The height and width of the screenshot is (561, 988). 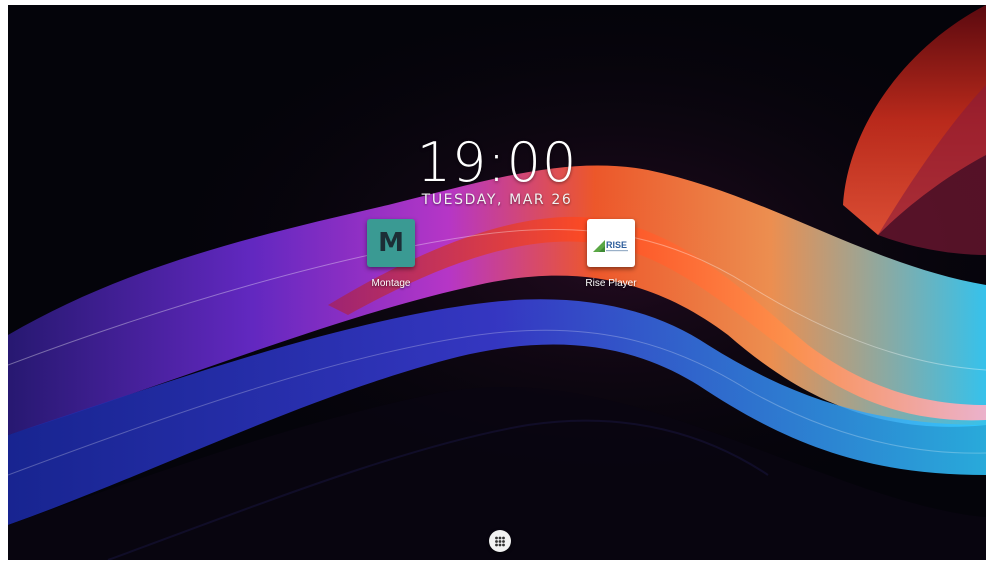 I want to click on montage-icon-letter: M, so click(x=391, y=243).